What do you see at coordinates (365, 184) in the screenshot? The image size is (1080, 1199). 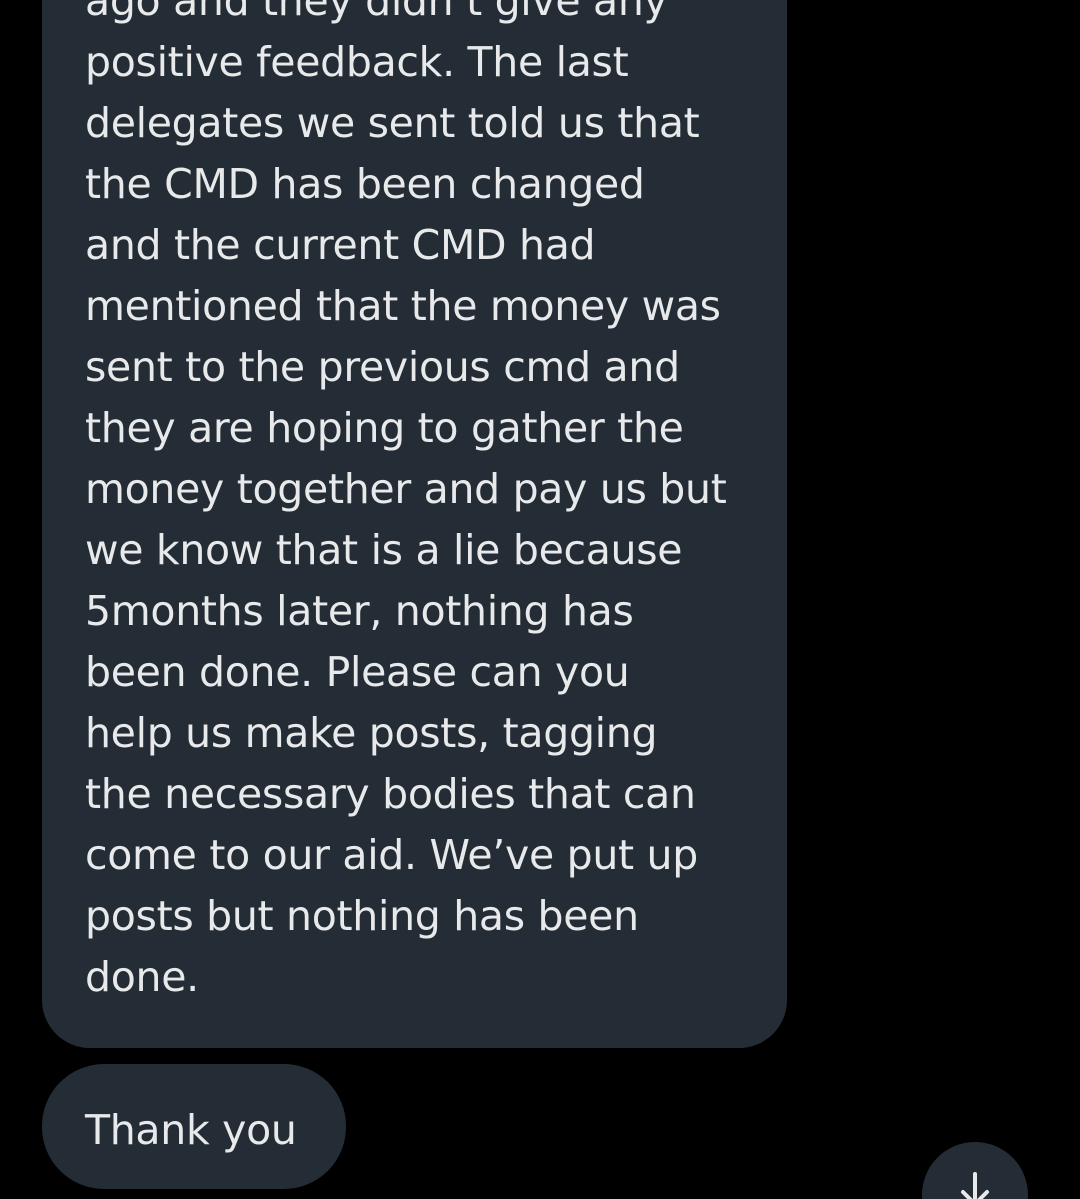 I see `message-line: the CMD has been changed` at bounding box center [365, 184].